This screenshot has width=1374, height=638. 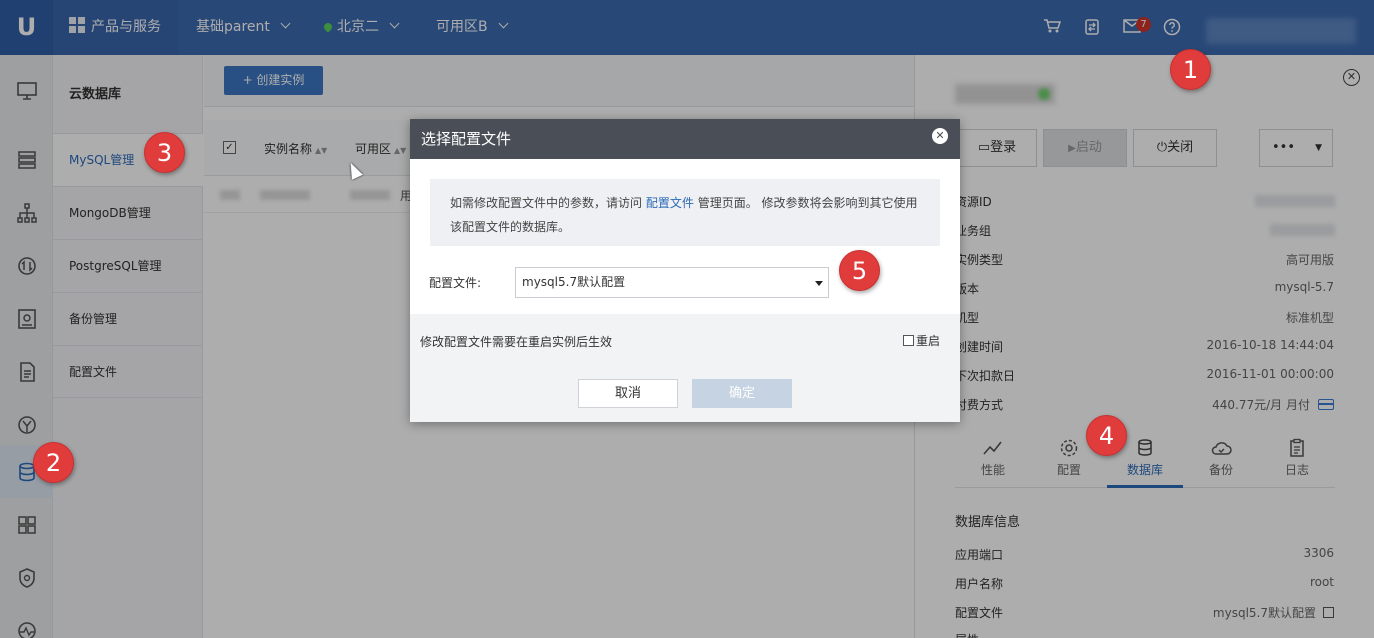 I want to click on notice-text: 如需修改配置文件中的参数，请访问, so click(x=546, y=203).